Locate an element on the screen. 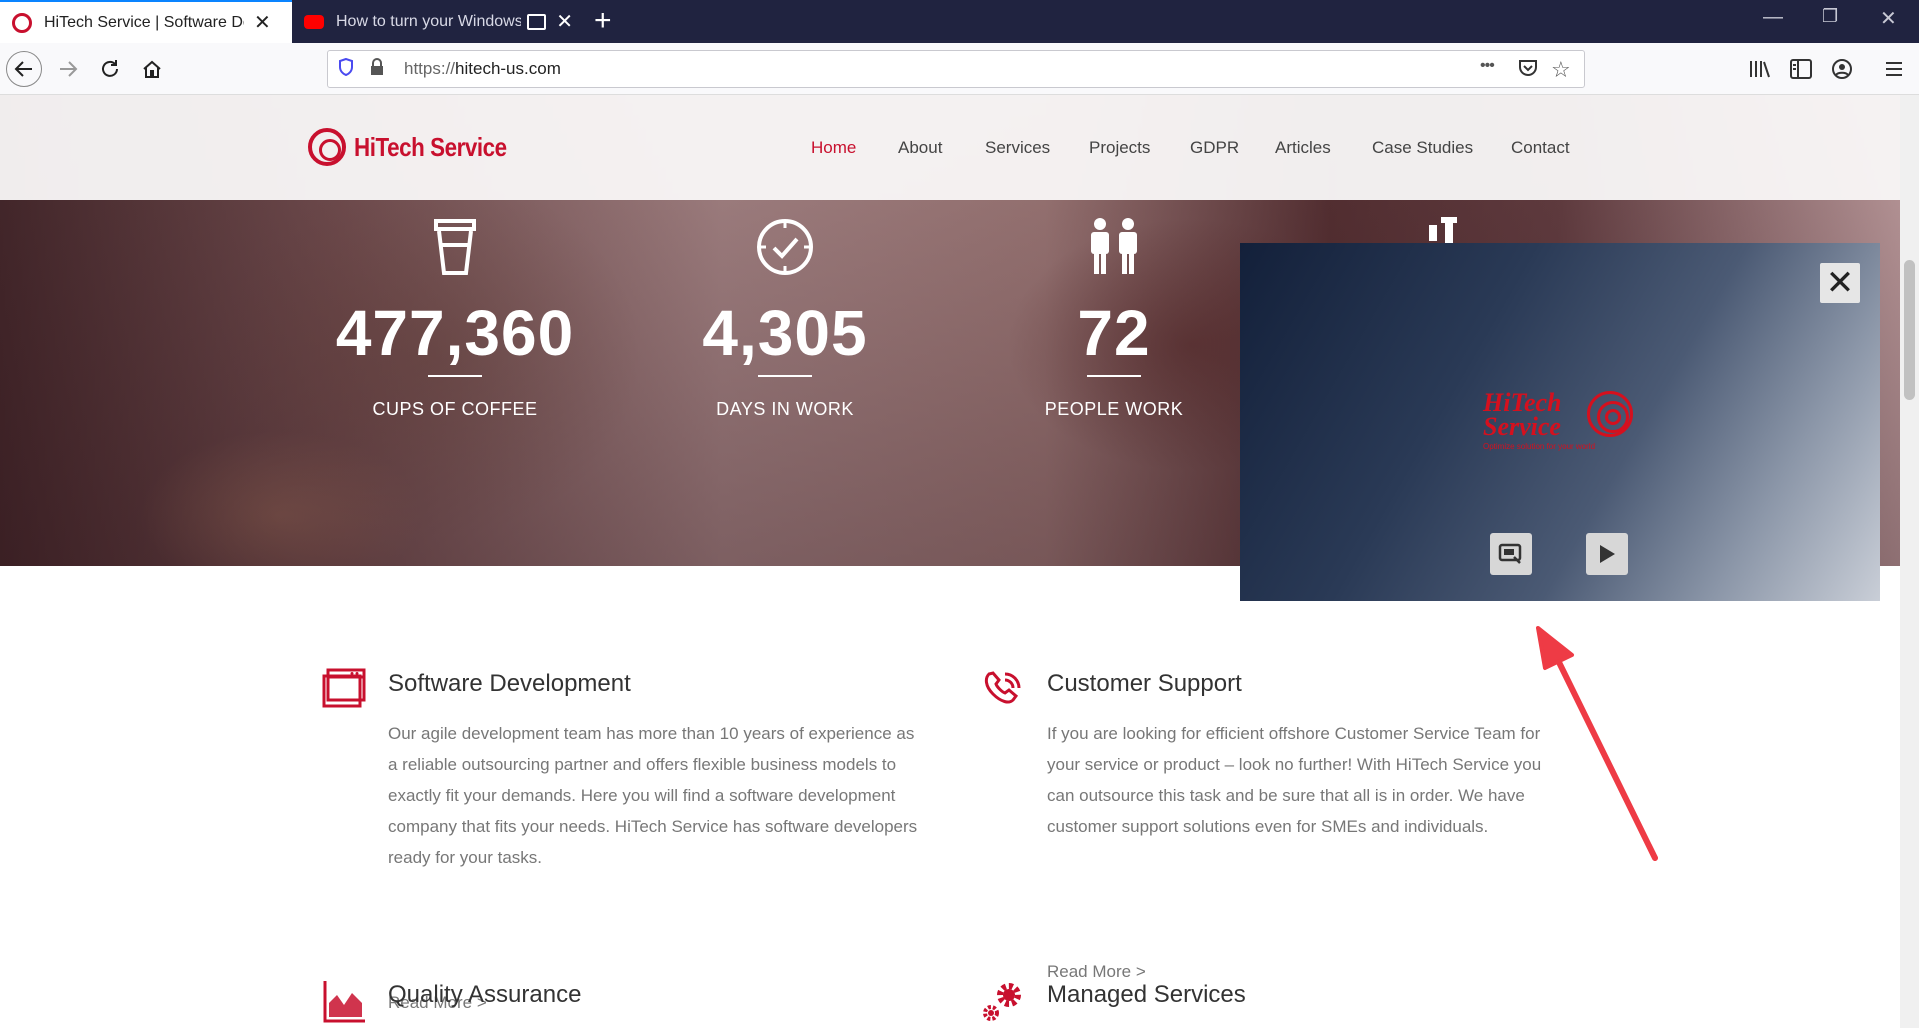 This screenshot has width=1919, height=1028. phone-call-icon is located at coordinates (1003, 690).